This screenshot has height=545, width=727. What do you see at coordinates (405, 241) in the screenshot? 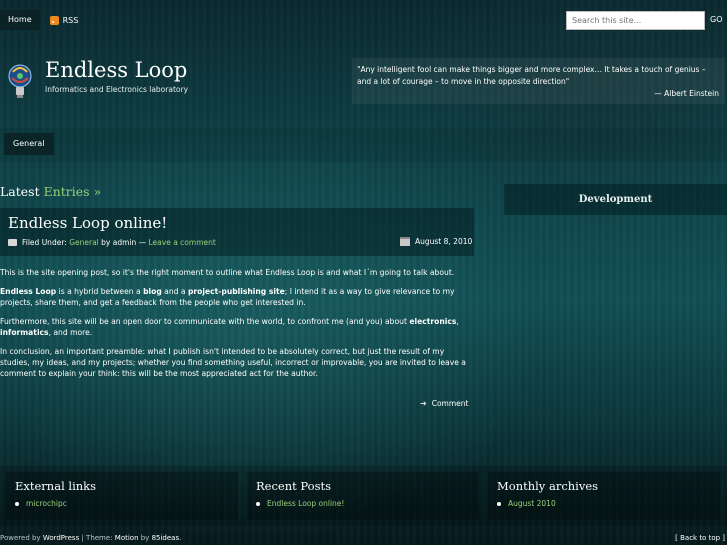
I see `calendar-icon` at bounding box center [405, 241].